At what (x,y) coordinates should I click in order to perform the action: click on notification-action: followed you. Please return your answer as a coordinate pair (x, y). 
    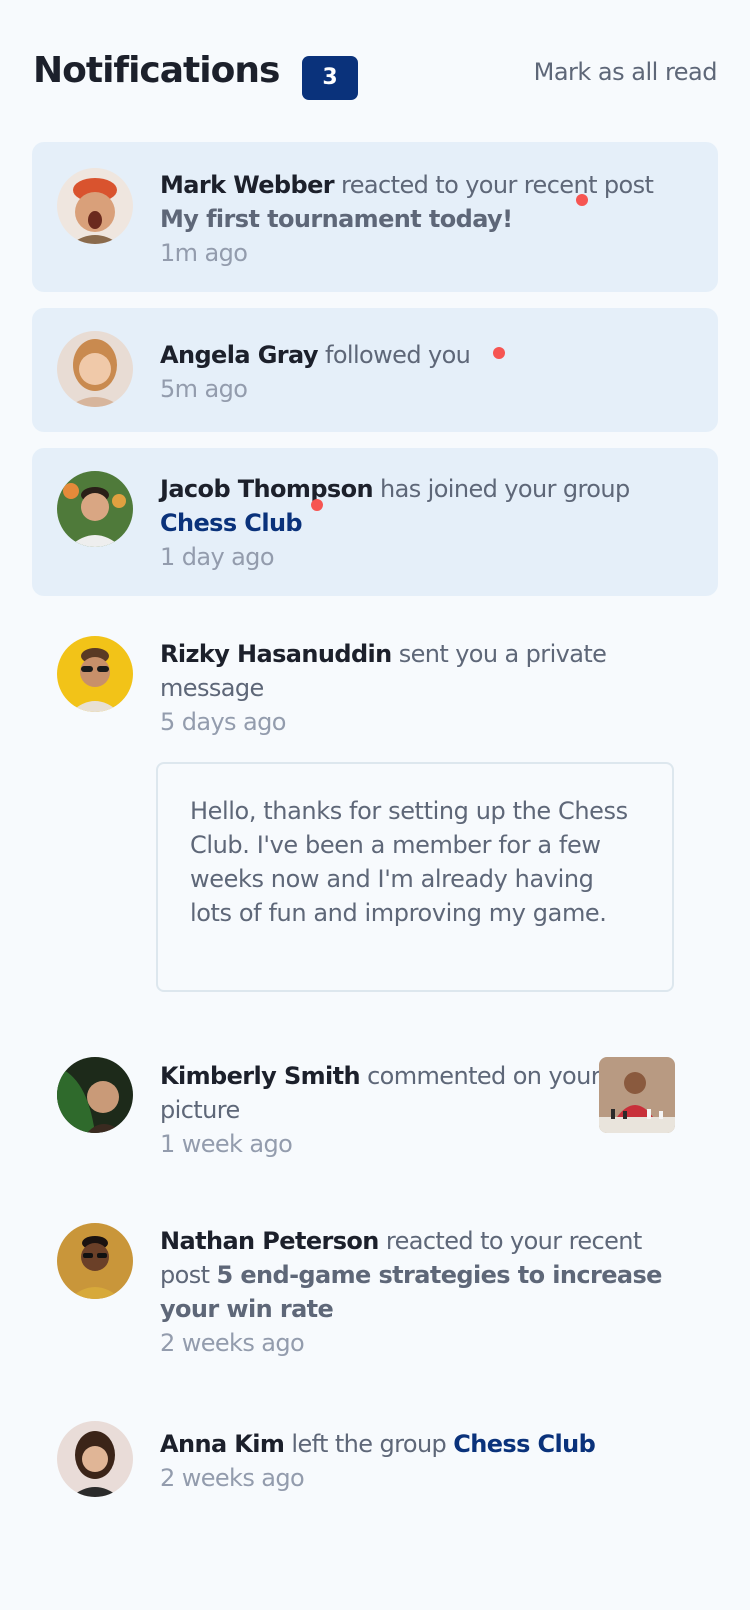
    Looking at the image, I should click on (397, 355).